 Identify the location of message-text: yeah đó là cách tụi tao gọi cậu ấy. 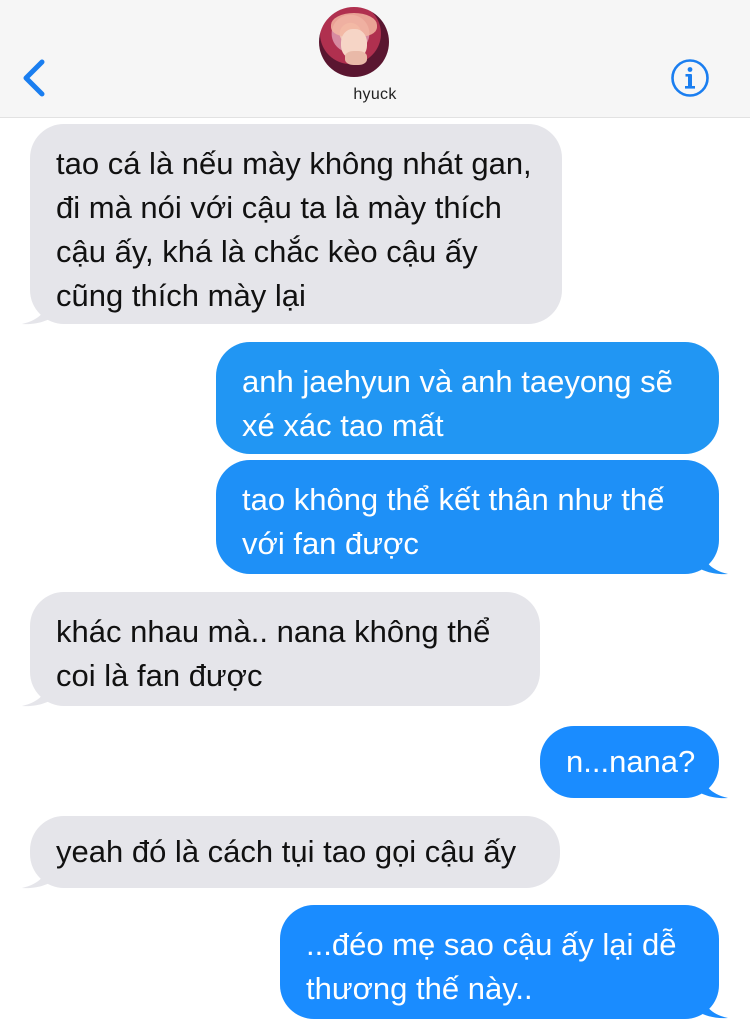
(286, 851).